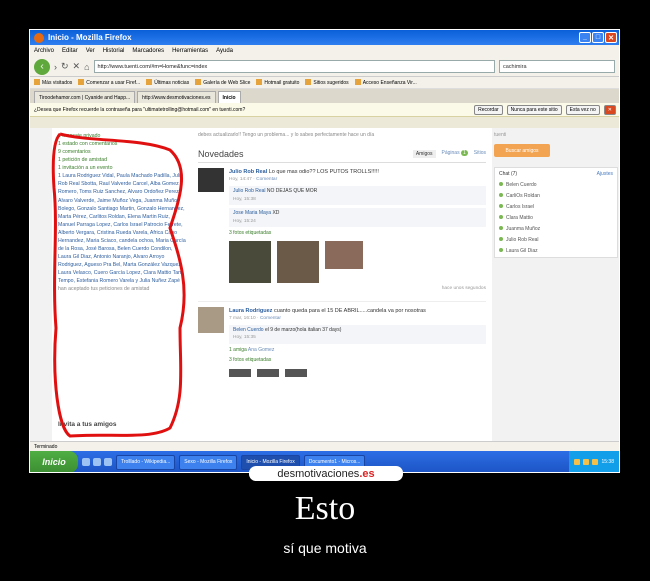 Image resolution: width=650 pixels, height=581 pixels. I want to click on menu-ver: Ver, so click(90, 51).